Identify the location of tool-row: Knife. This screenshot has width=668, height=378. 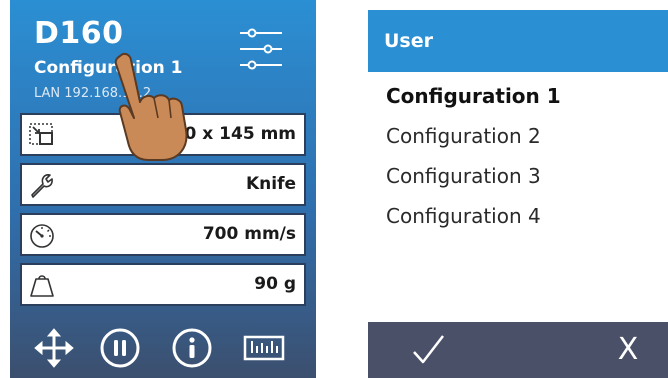
(163, 184).